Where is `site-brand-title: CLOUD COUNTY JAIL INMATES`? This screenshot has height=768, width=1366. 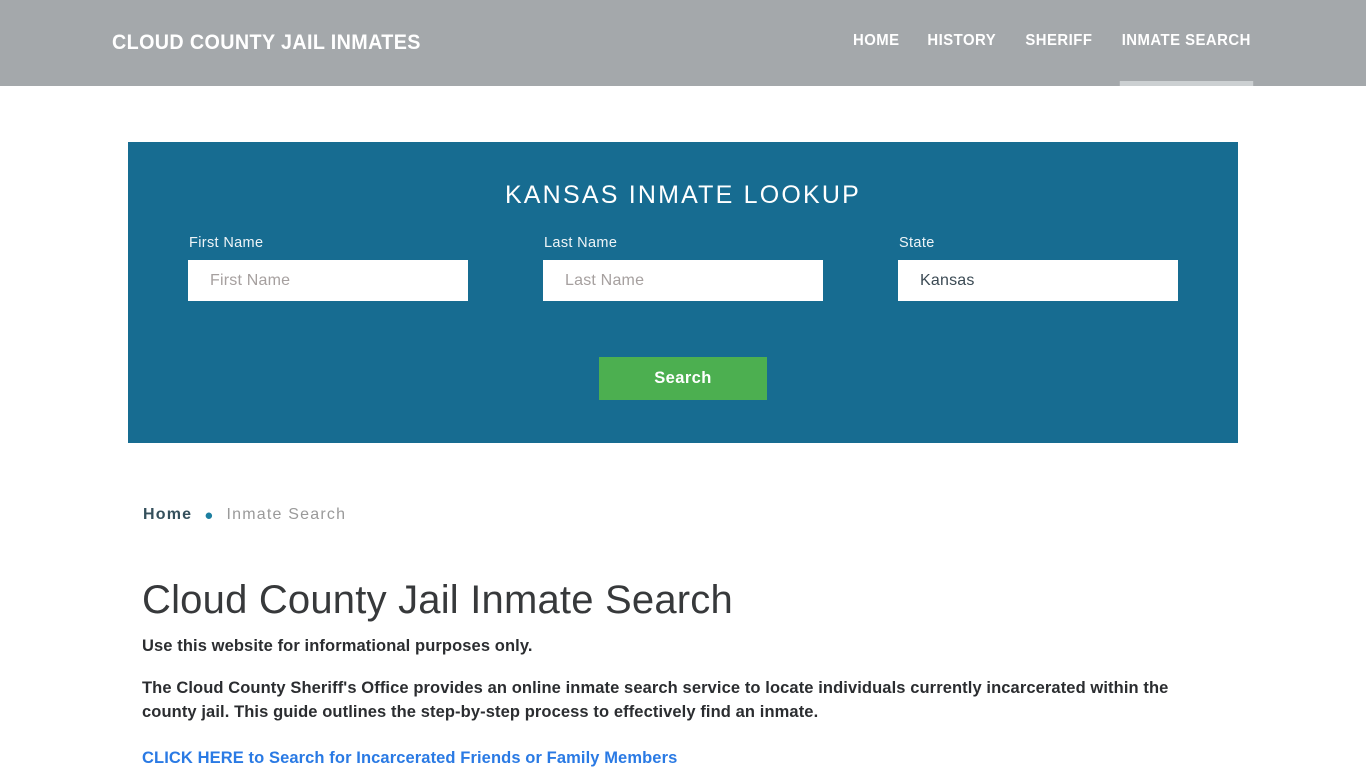
site-brand-title: CLOUD COUNTY JAIL INMATES is located at coordinates (266, 43).